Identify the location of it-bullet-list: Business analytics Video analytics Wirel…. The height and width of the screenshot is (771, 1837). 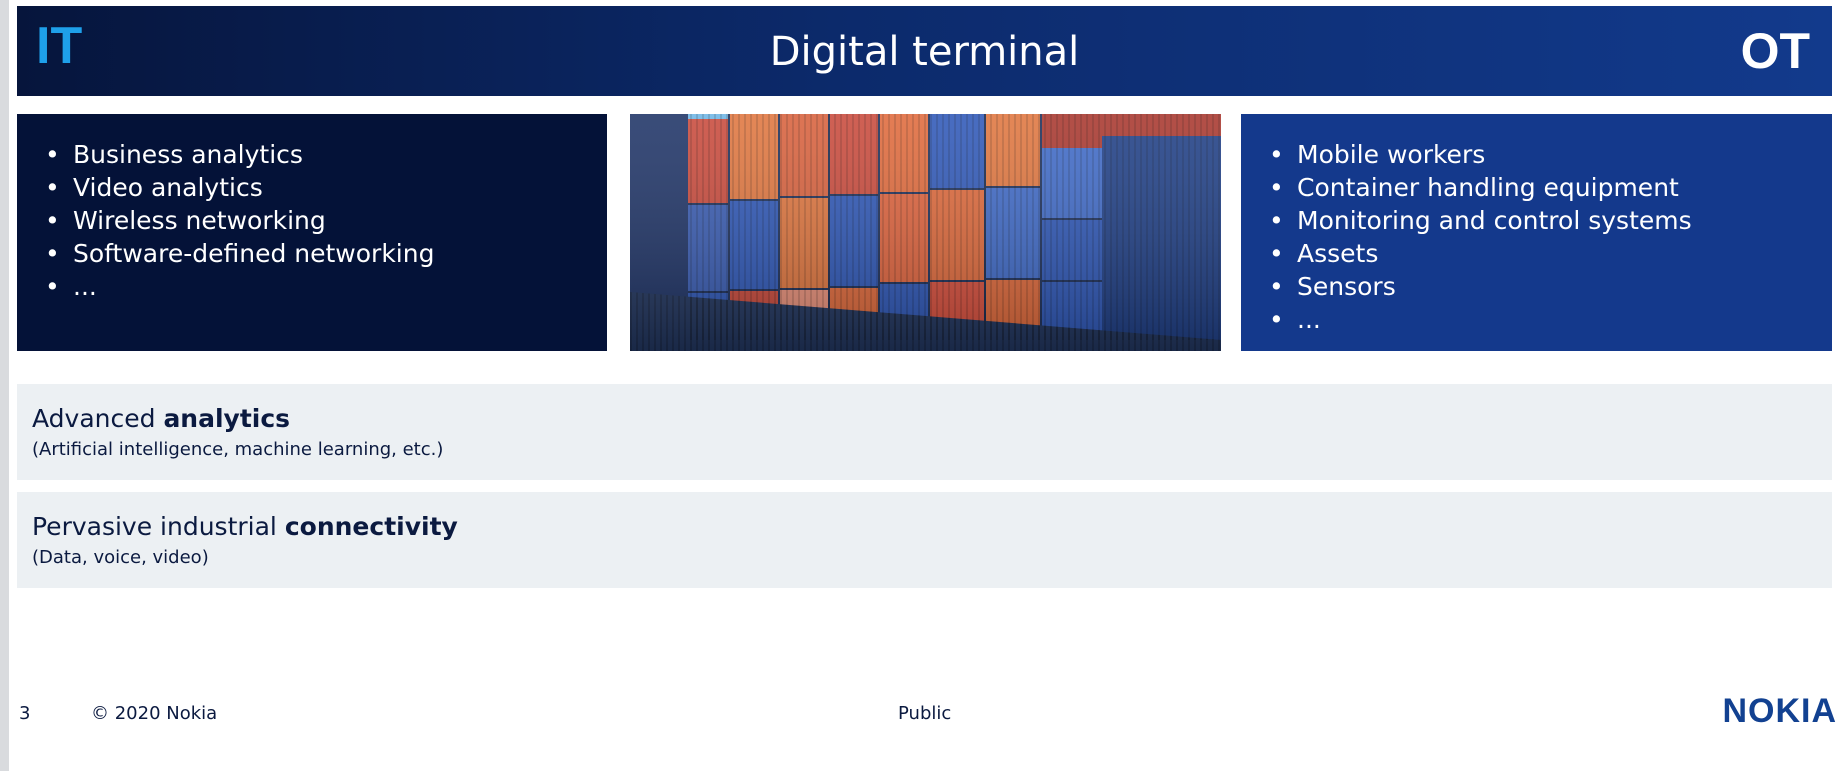
(312, 208).